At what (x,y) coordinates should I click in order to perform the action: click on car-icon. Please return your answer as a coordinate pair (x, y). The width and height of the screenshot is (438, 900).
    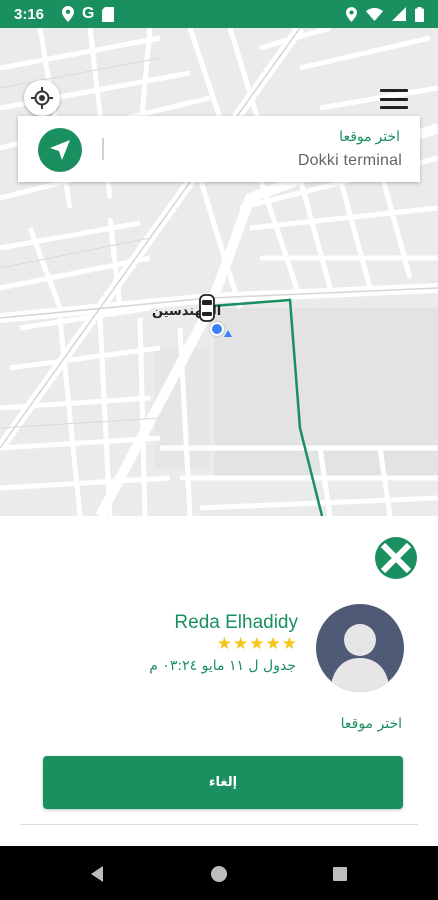
    Looking at the image, I should click on (207, 308).